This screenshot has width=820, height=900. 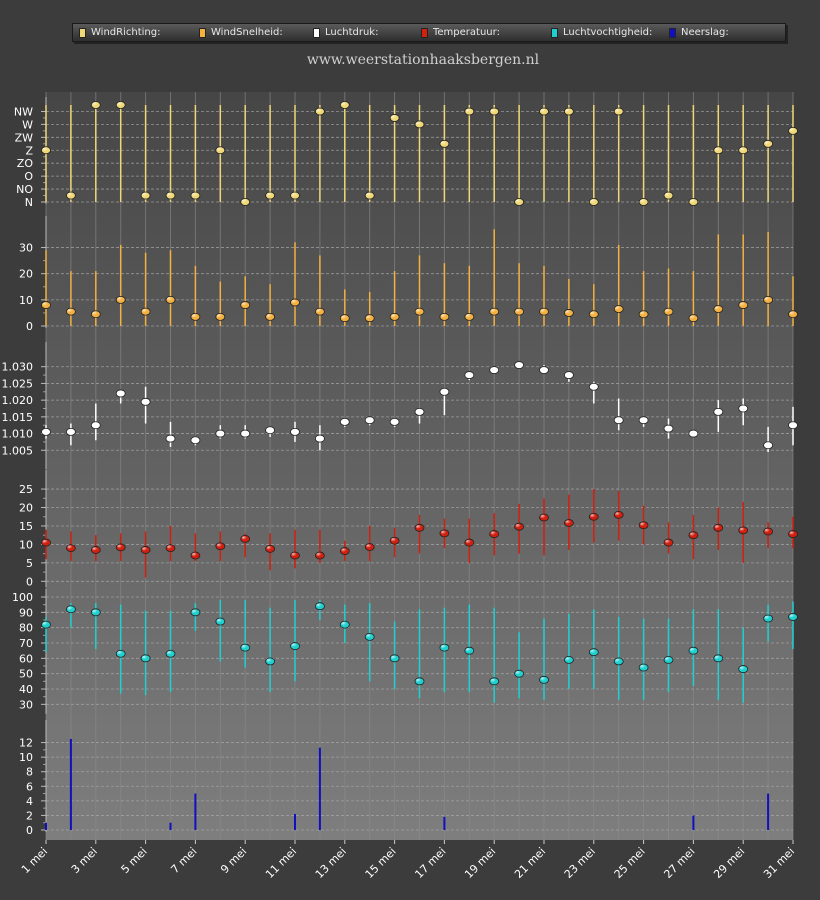 I want to click on x-tick-label: 7 mei, so click(x=183, y=860).